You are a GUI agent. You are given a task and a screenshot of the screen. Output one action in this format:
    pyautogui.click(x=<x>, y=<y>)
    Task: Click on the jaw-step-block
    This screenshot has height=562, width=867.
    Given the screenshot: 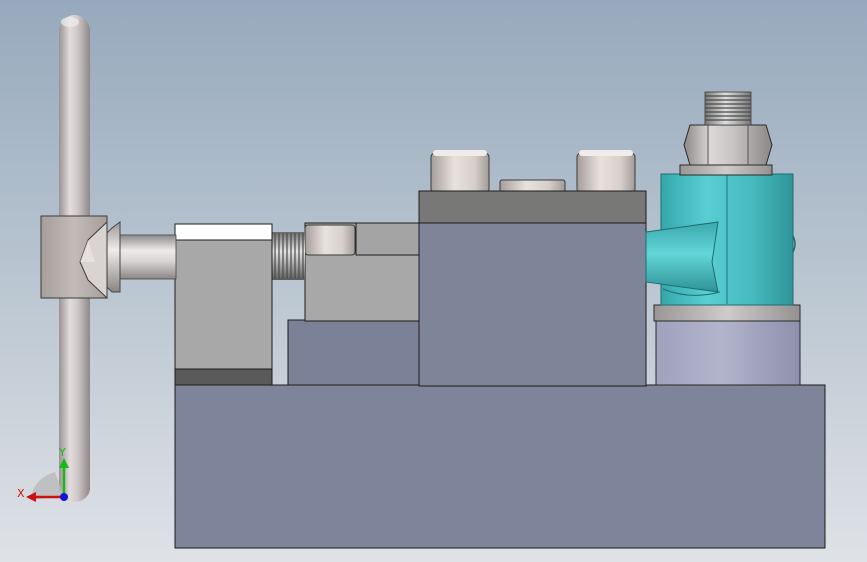 What is the action you would take?
    pyautogui.click(x=353, y=352)
    